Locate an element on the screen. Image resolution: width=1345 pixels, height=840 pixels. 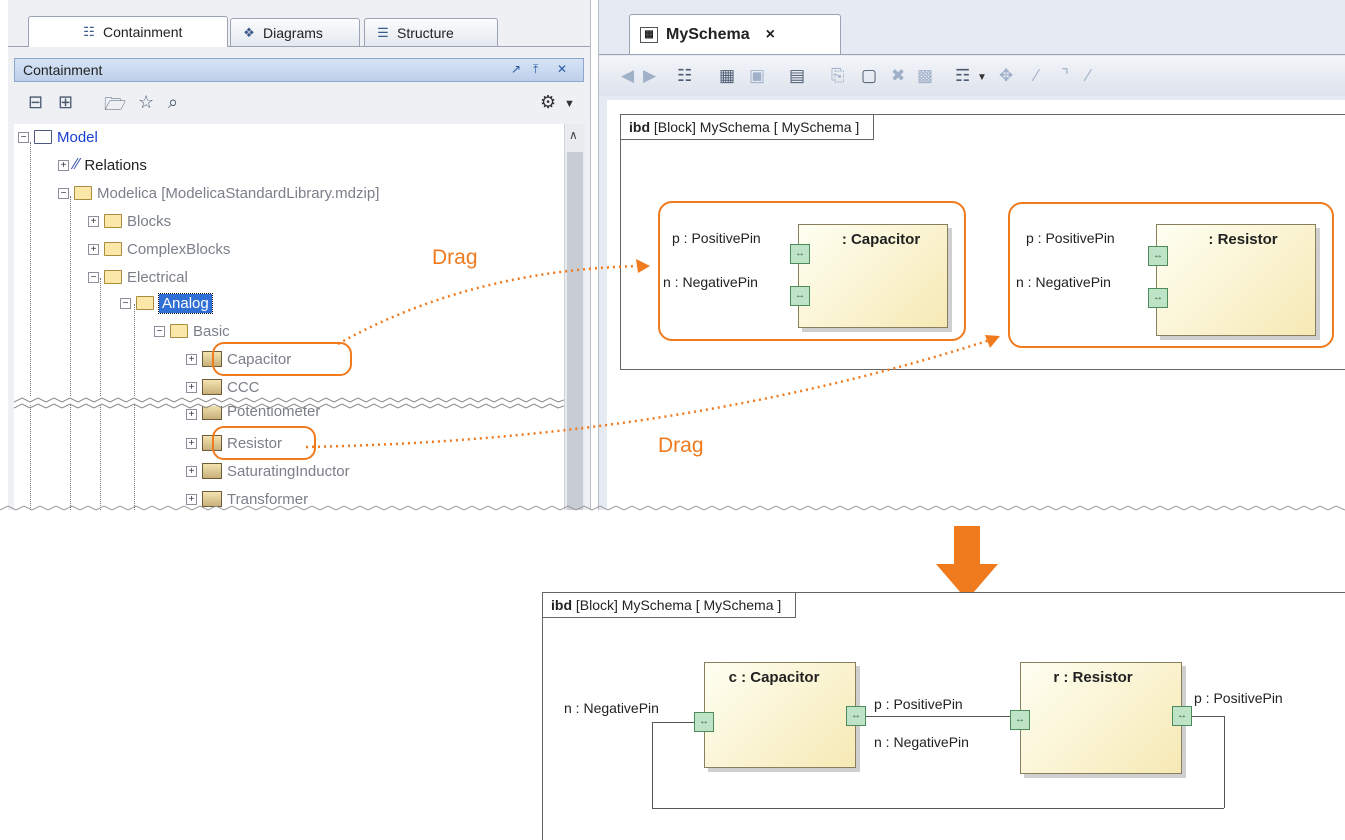
expand-all-icon: ⊞ is located at coordinates (65, 102).